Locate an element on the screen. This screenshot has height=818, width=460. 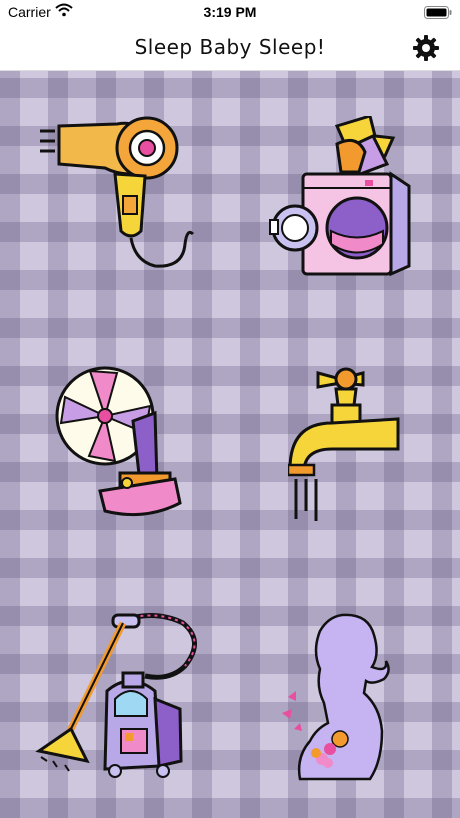
battery-icon is located at coordinates (438, 14).